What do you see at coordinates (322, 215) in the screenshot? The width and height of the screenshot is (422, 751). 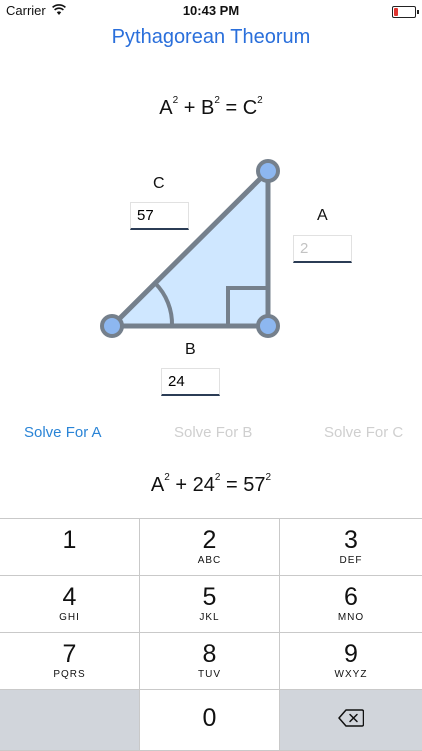 I see `side-a-label: A` at bounding box center [322, 215].